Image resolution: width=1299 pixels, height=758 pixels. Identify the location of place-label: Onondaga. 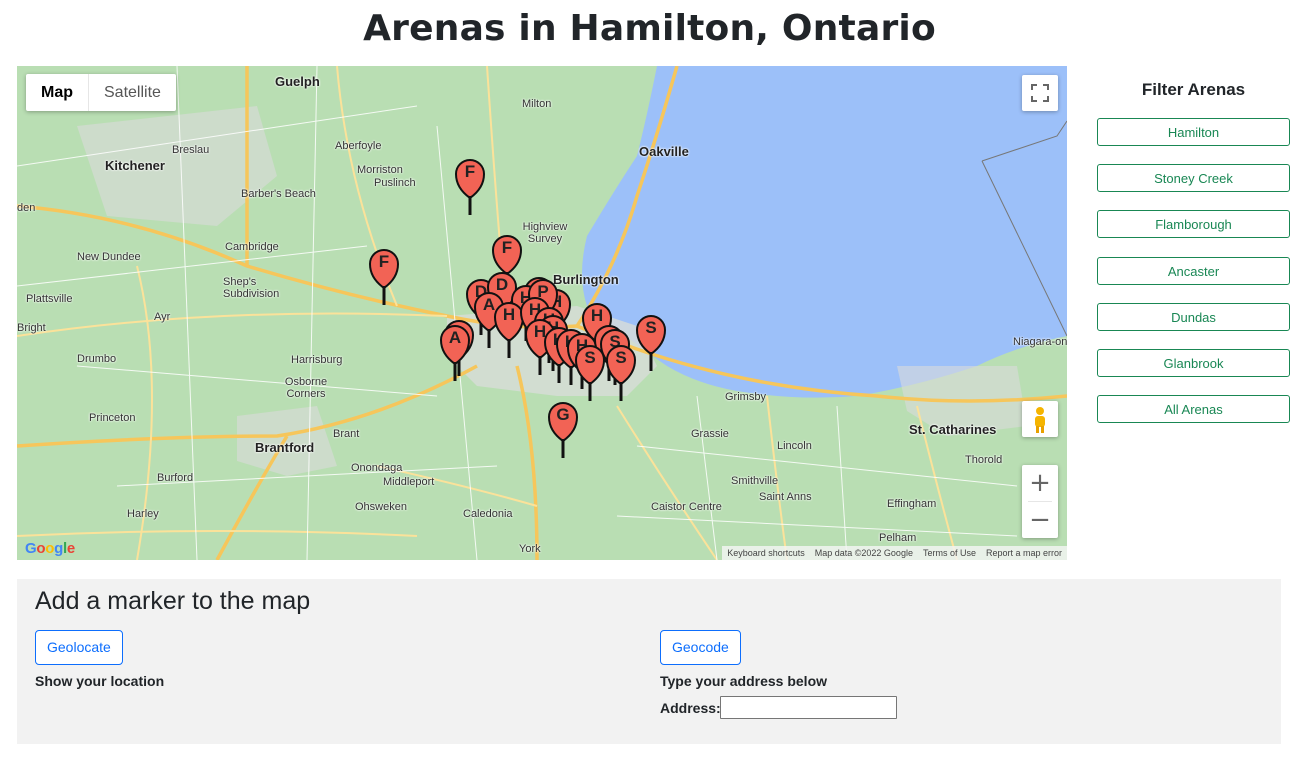
(377, 468).